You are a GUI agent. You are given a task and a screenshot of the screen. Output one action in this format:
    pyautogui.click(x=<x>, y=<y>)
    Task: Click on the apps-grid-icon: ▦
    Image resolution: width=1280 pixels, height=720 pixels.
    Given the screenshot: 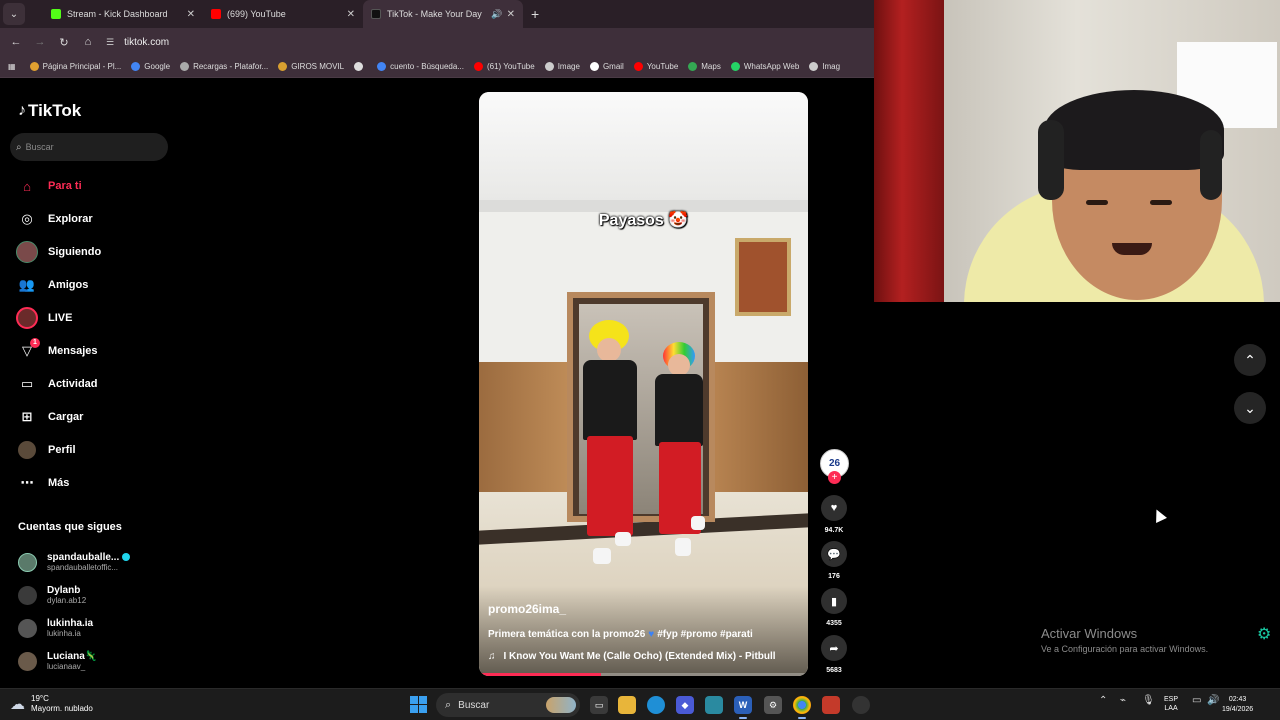 What is the action you would take?
    pyautogui.click(x=12, y=66)
    